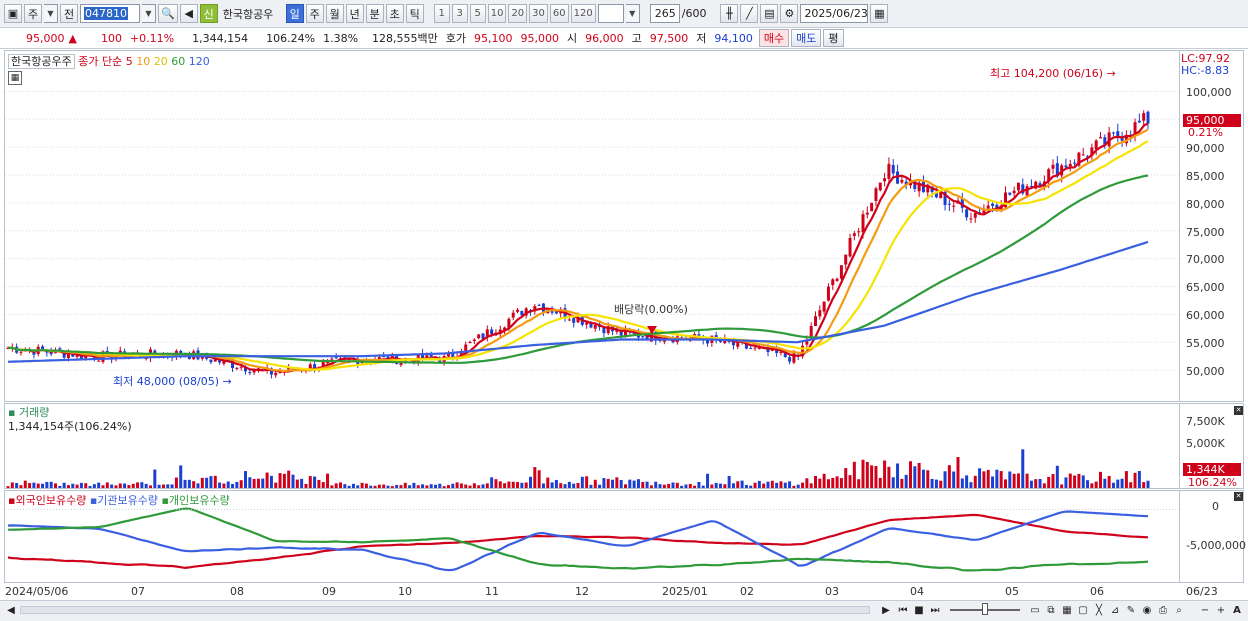 The width and height of the screenshot is (1248, 621). Describe the element at coordinates (1205, 259) in the screenshot. I see `y-label: 70,000` at that location.